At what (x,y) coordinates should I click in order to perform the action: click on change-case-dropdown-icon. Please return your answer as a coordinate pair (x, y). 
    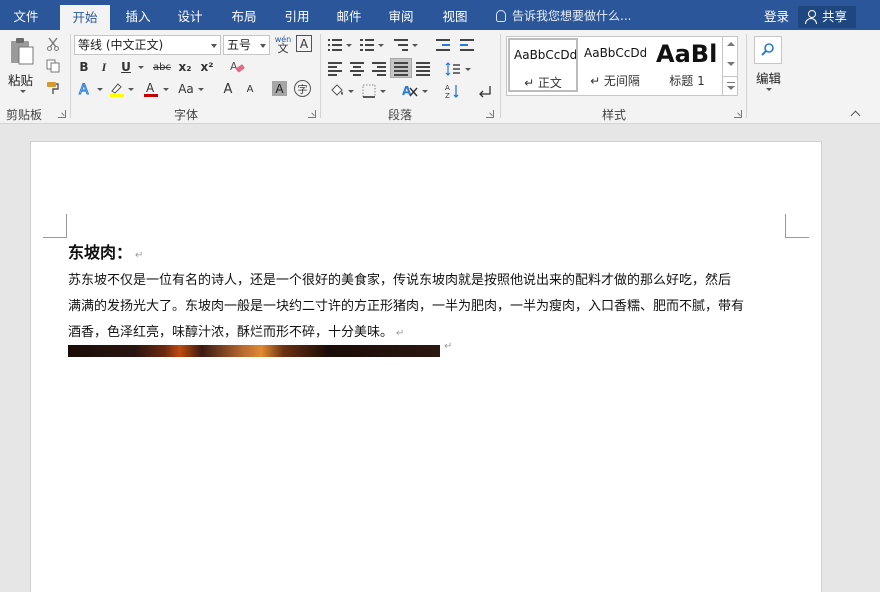
    Looking at the image, I should click on (201, 89).